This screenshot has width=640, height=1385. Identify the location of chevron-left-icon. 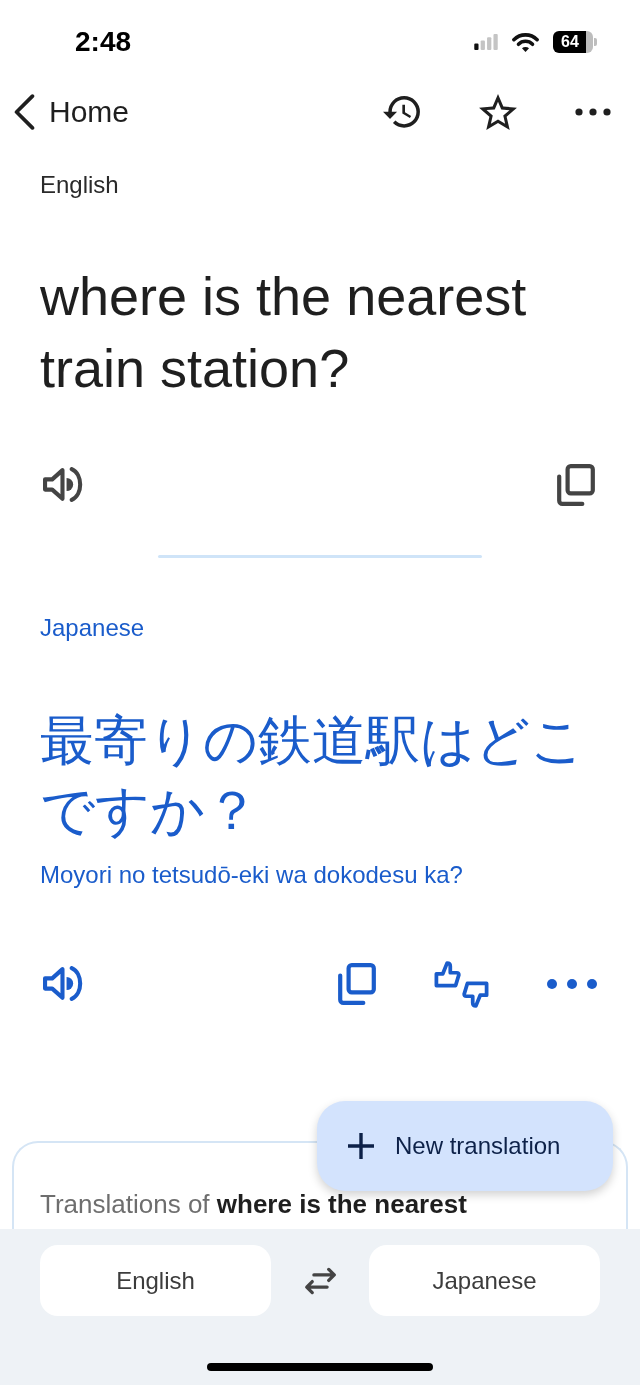
(24, 112).